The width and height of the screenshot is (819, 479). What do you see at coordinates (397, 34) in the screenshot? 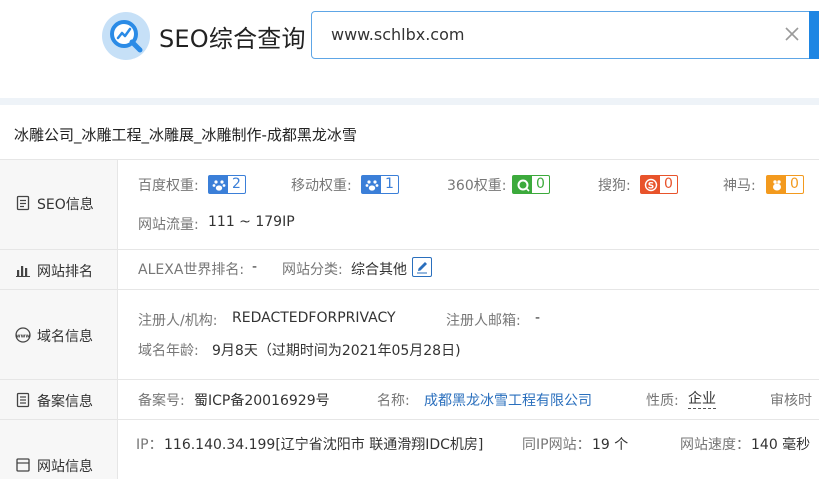
I see `search-input: www.schlbx.com` at bounding box center [397, 34].